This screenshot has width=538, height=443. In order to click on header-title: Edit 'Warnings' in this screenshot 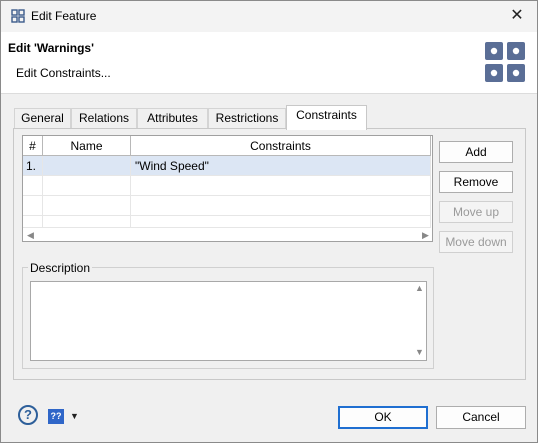, I will do `click(51, 48)`.